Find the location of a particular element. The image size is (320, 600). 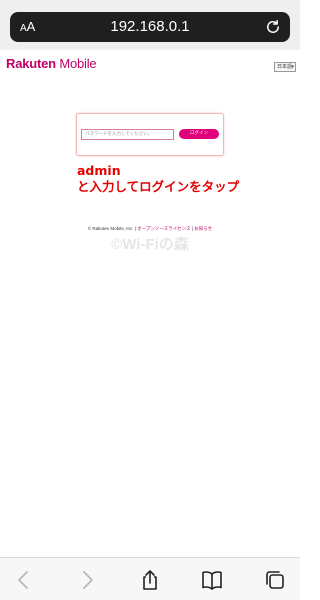

tabs-icon is located at coordinates (275, 580).